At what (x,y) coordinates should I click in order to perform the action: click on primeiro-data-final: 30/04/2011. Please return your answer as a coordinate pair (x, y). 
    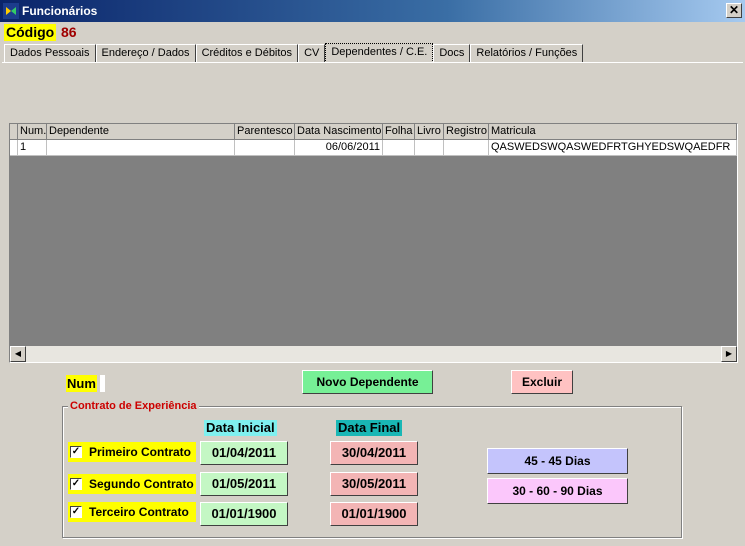
    Looking at the image, I should click on (374, 453).